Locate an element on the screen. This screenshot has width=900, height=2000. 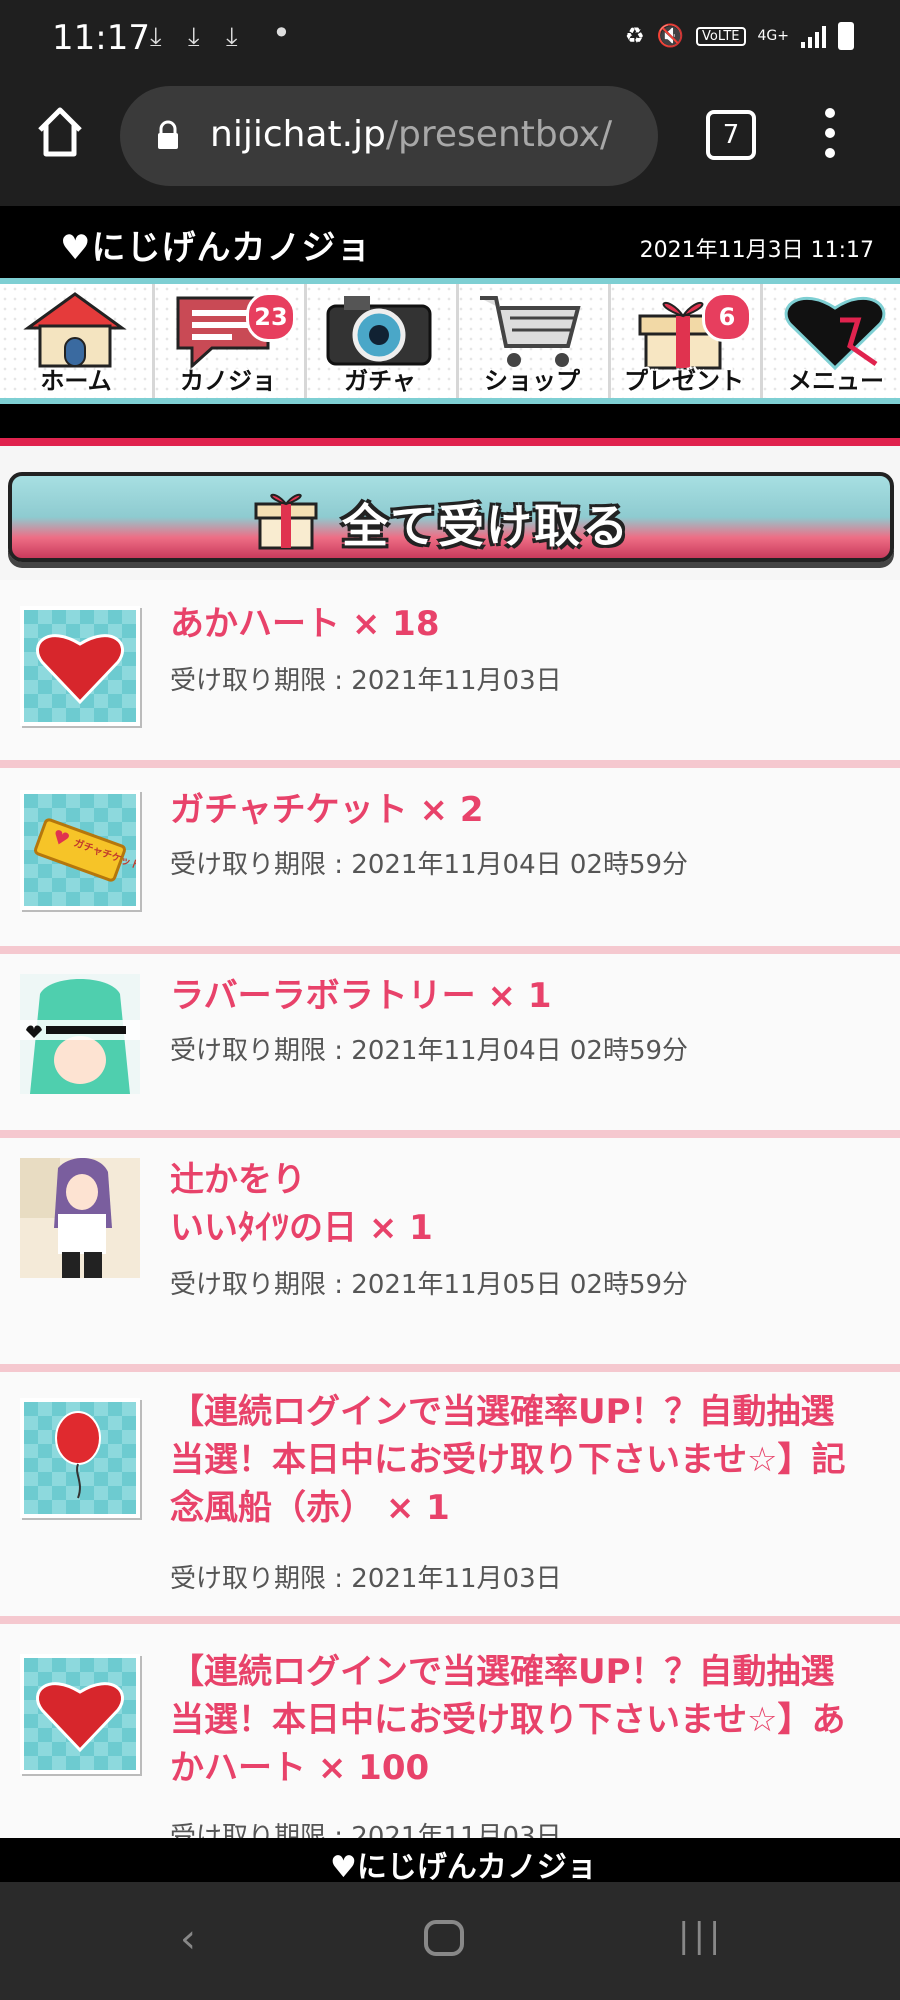
volte-icon: VoLTE is located at coordinates (721, 36).